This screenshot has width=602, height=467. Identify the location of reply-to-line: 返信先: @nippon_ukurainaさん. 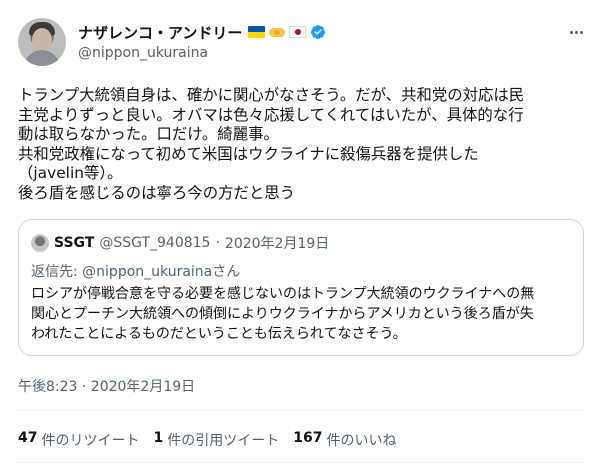
(135, 271).